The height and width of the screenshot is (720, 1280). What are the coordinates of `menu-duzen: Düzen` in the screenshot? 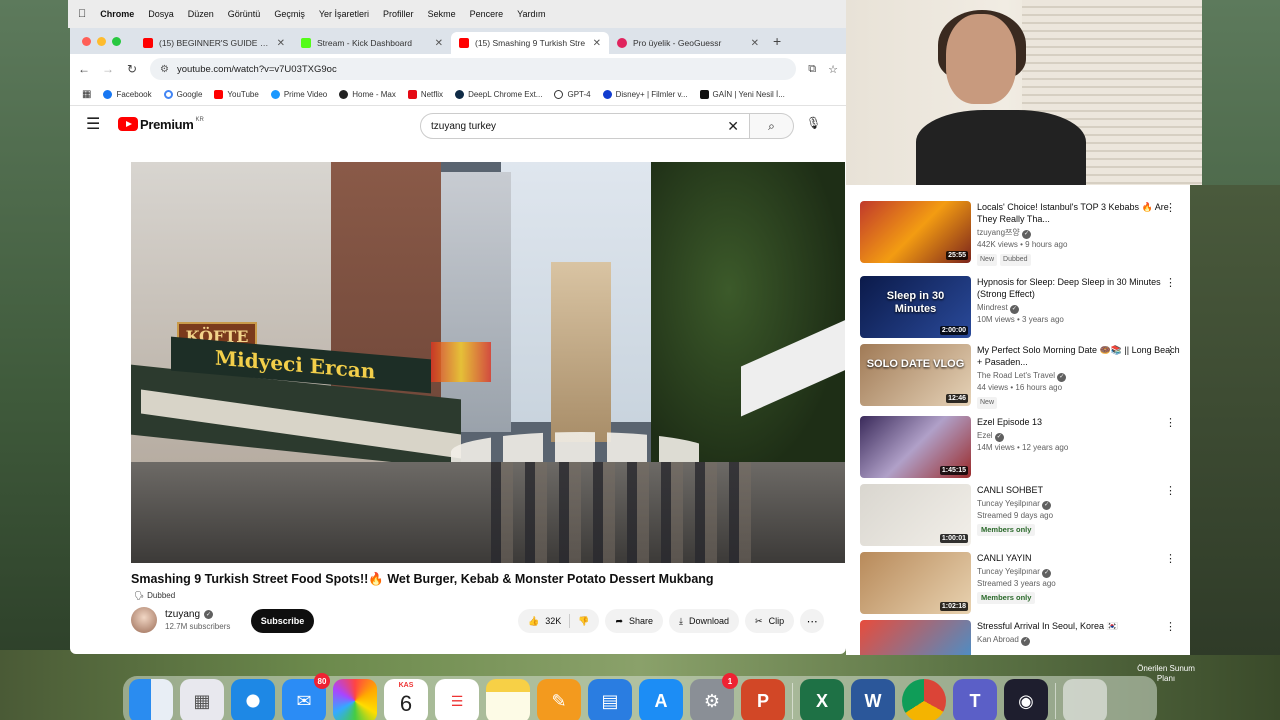 It's located at (201, 14).